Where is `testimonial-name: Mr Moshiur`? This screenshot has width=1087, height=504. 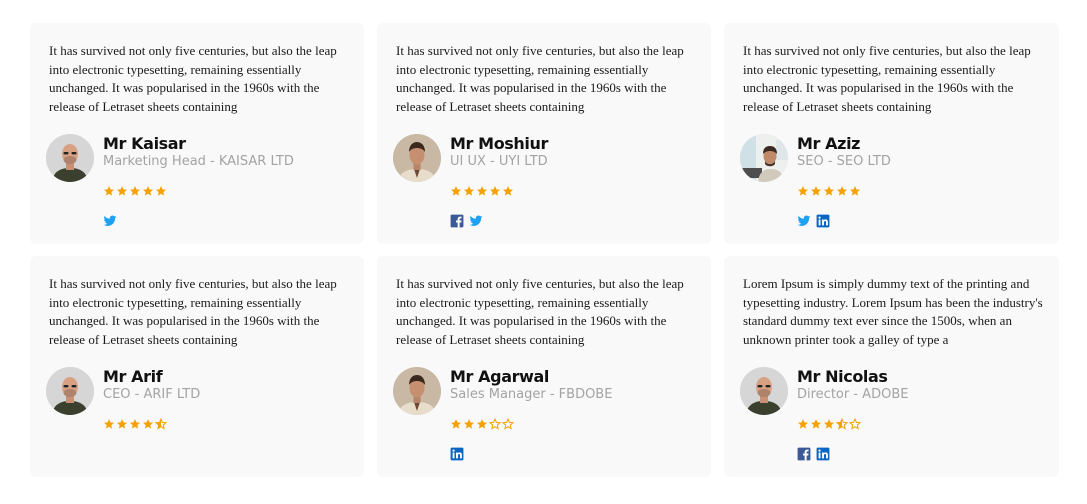
testimonial-name: Mr Moshiur is located at coordinates (499, 143).